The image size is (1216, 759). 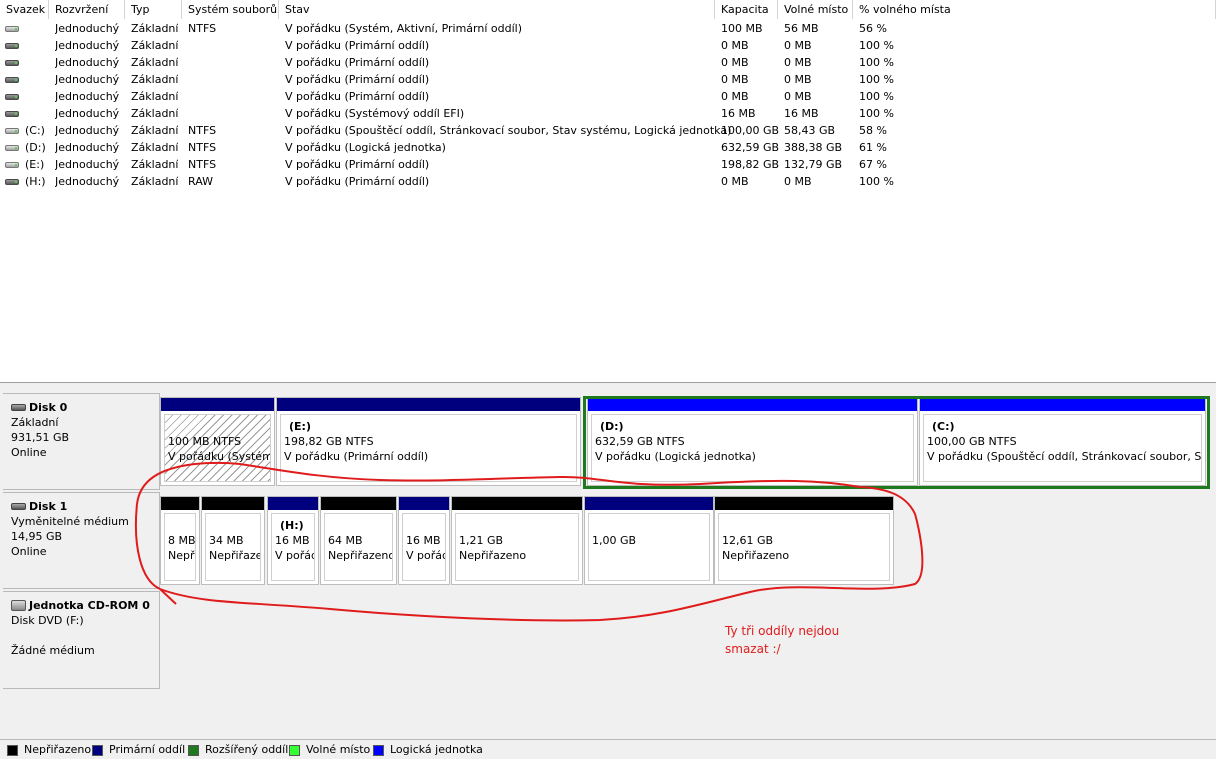 I want to click on partition-block: 64 MB Nepřiřazeno, so click(x=358, y=540).